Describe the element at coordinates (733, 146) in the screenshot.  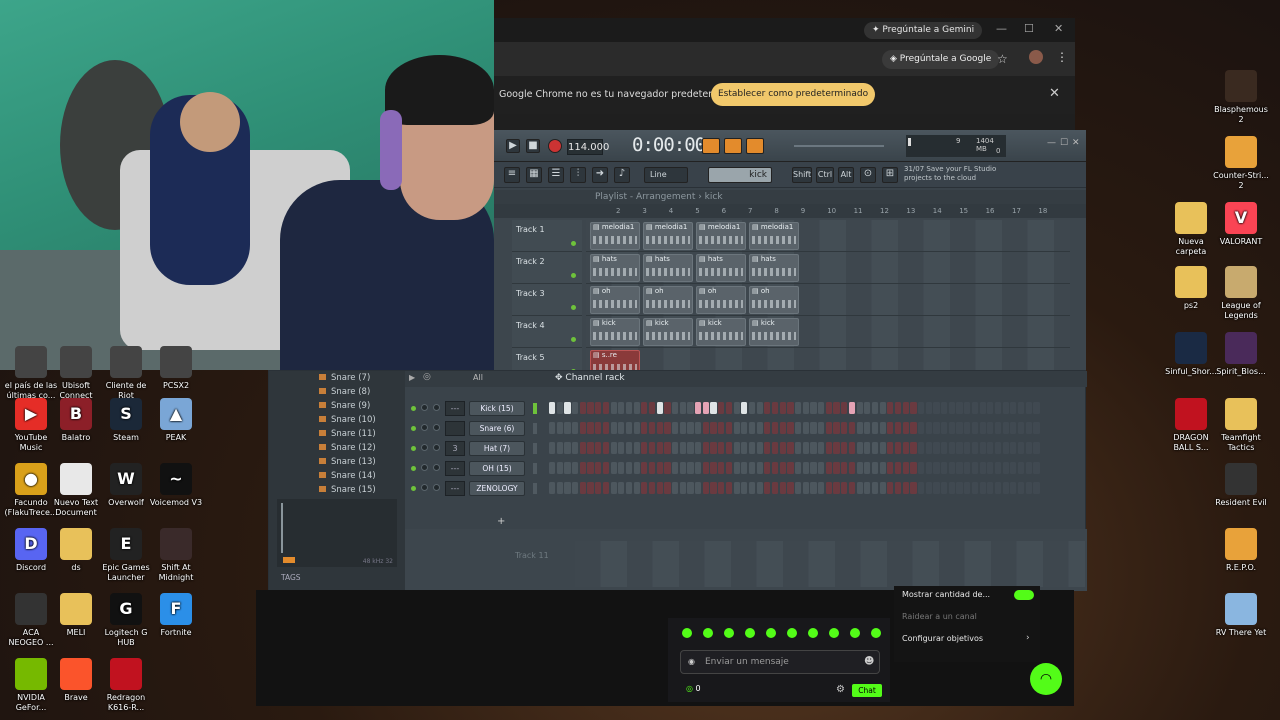
I see `countdown-icon` at that location.